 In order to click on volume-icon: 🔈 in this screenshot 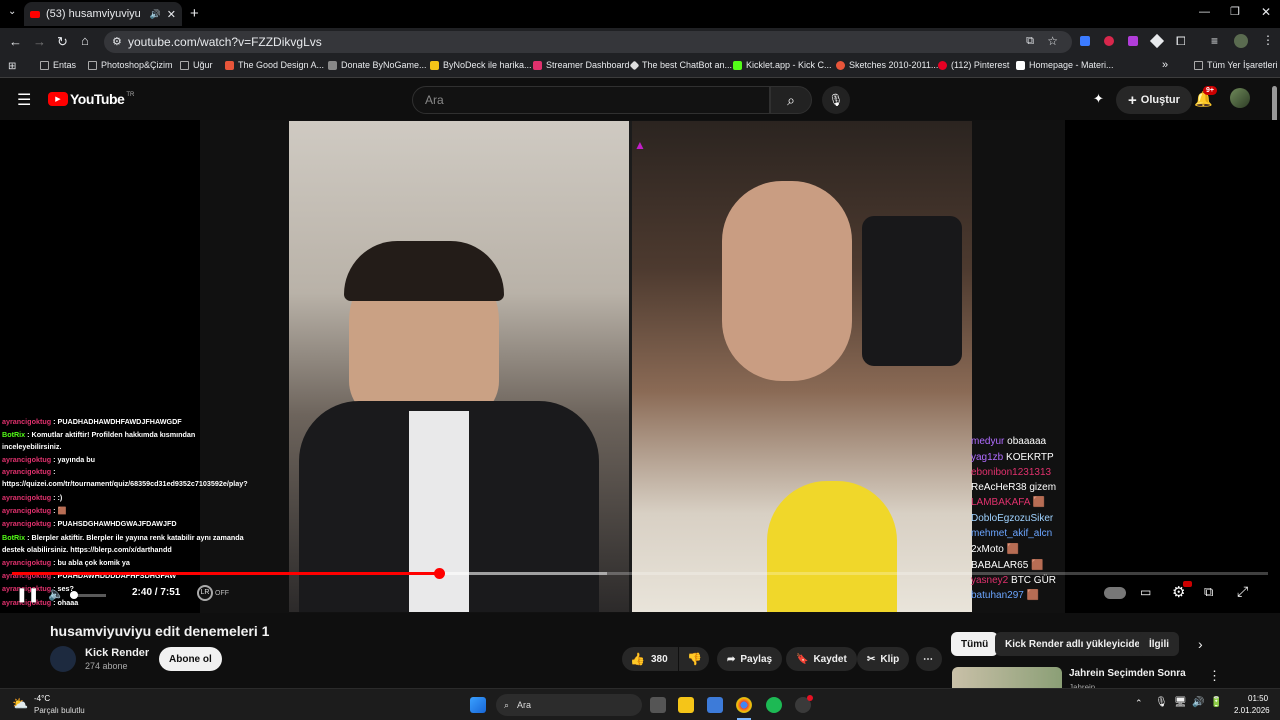, I will do `click(56, 594)`.